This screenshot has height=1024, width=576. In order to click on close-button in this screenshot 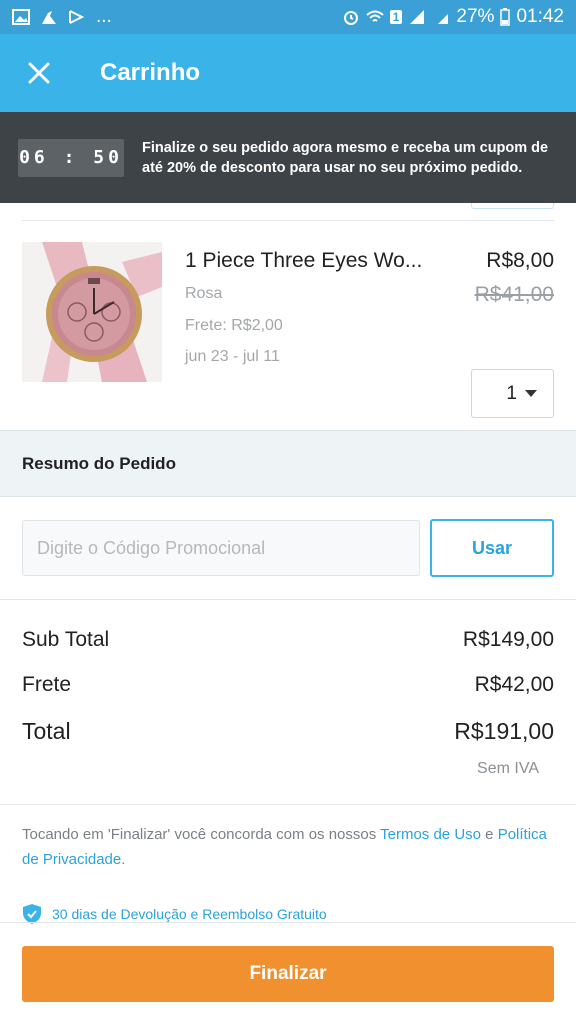, I will do `click(39, 73)`.